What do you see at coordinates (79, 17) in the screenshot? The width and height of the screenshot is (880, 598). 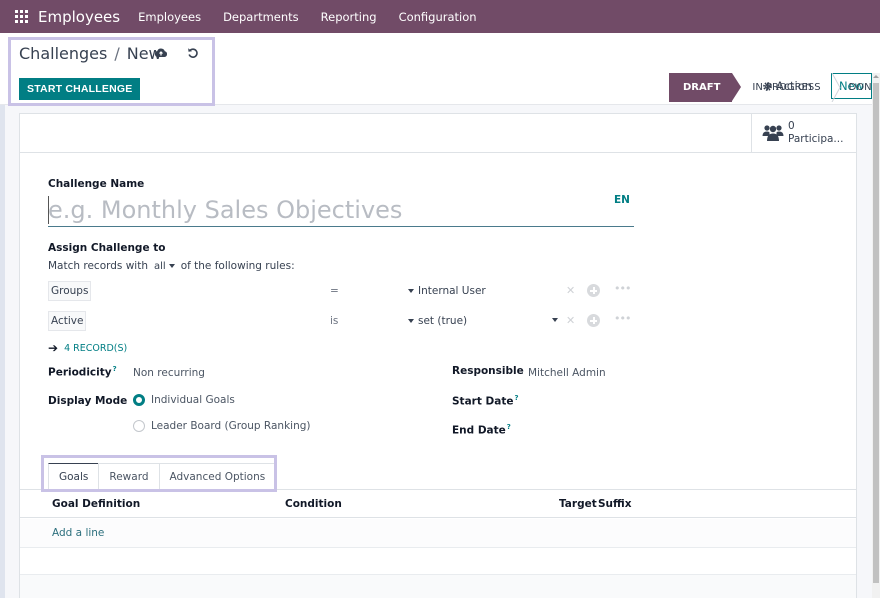 I see `app-brand: Employees` at bounding box center [79, 17].